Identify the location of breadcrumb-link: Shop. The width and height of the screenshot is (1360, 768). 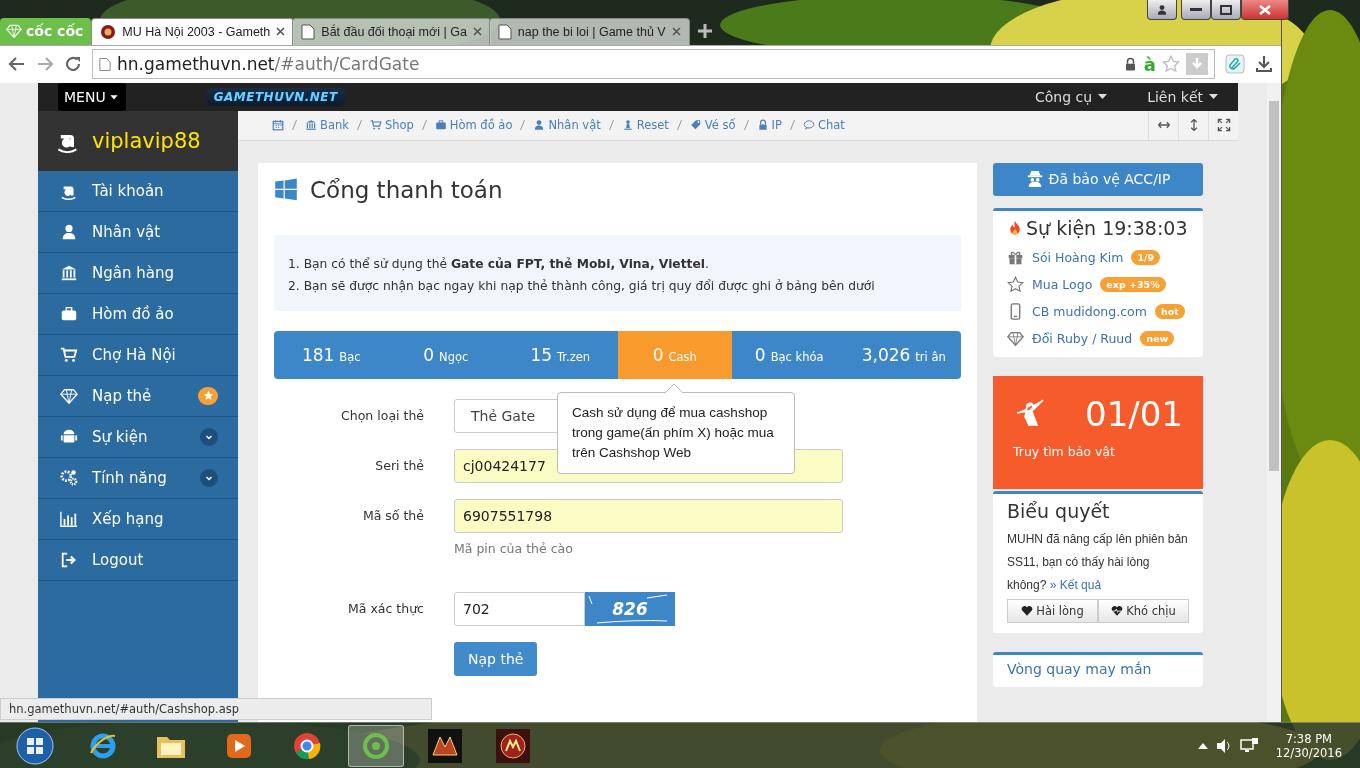
(391, 125).